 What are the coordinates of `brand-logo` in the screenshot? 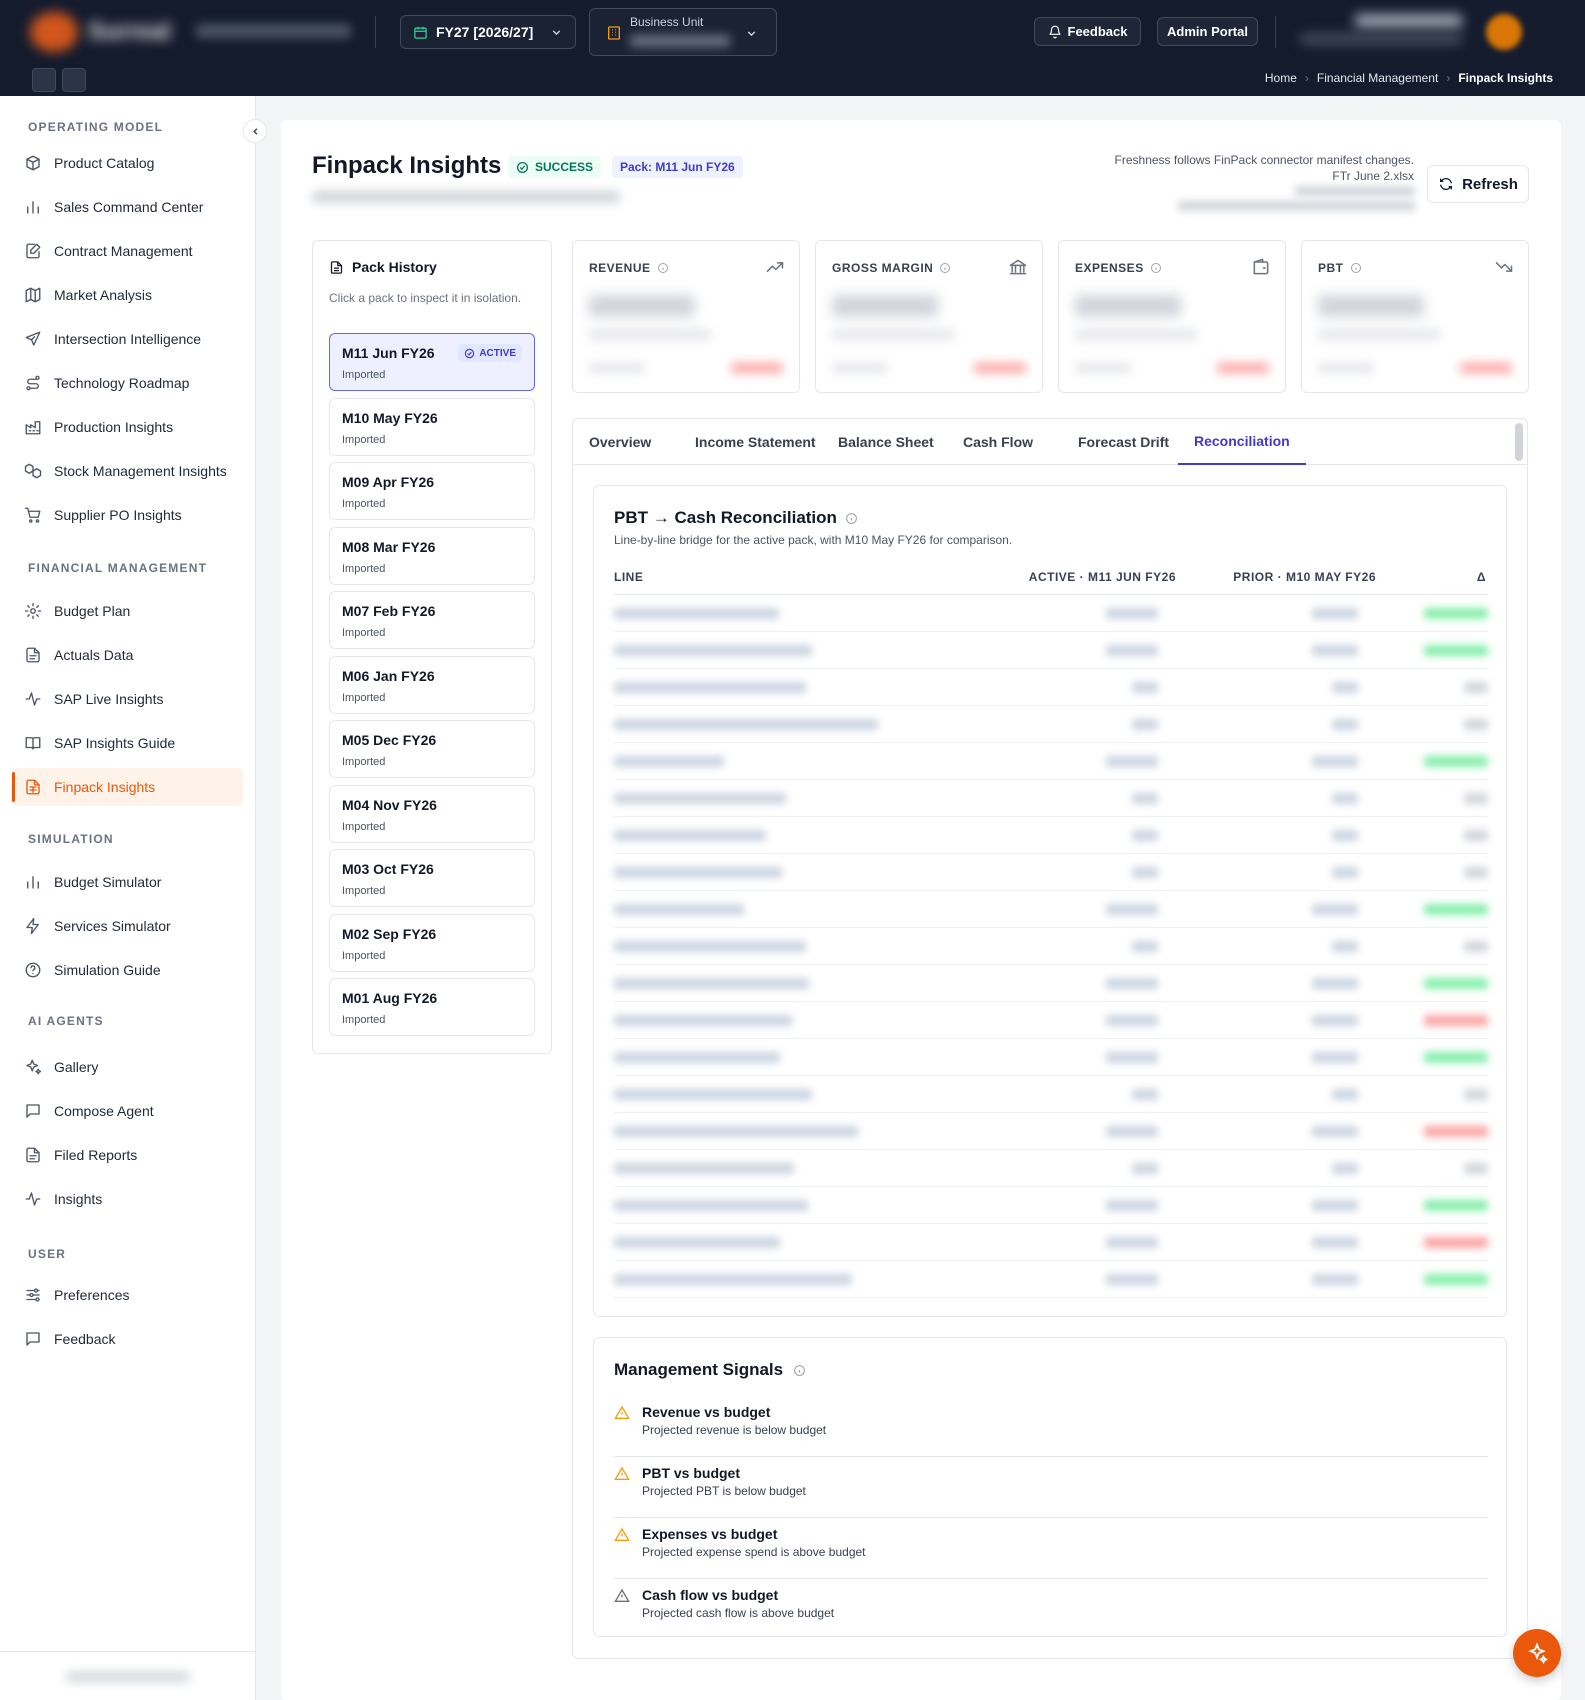 It's located at (54, 32).